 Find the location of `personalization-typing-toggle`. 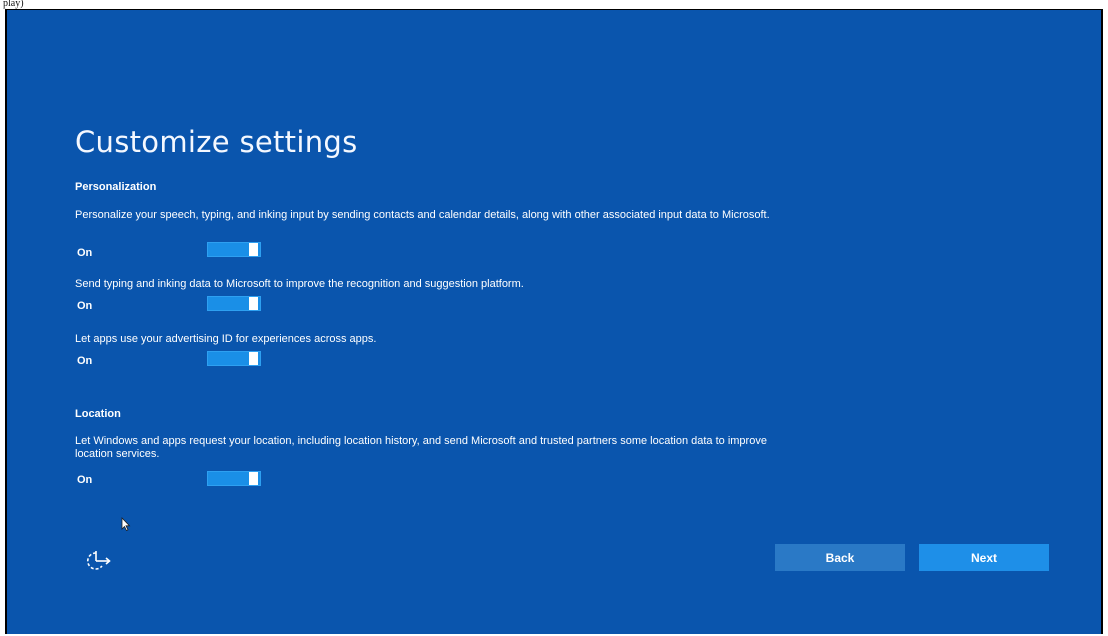

personalization-typing-toggle is located at coordinates (234, 303).